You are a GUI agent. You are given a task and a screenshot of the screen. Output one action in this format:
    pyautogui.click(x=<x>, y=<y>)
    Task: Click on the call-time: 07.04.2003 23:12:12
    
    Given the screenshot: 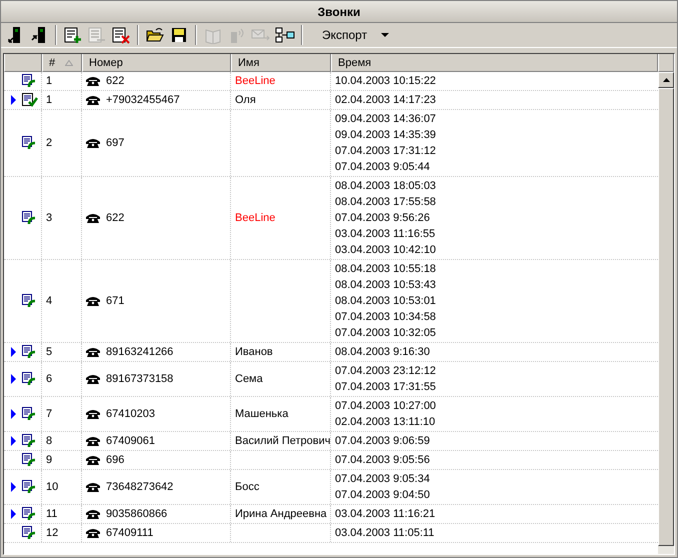 What is the action you would take?
    pyautogui.click(x=386, y=371)
    